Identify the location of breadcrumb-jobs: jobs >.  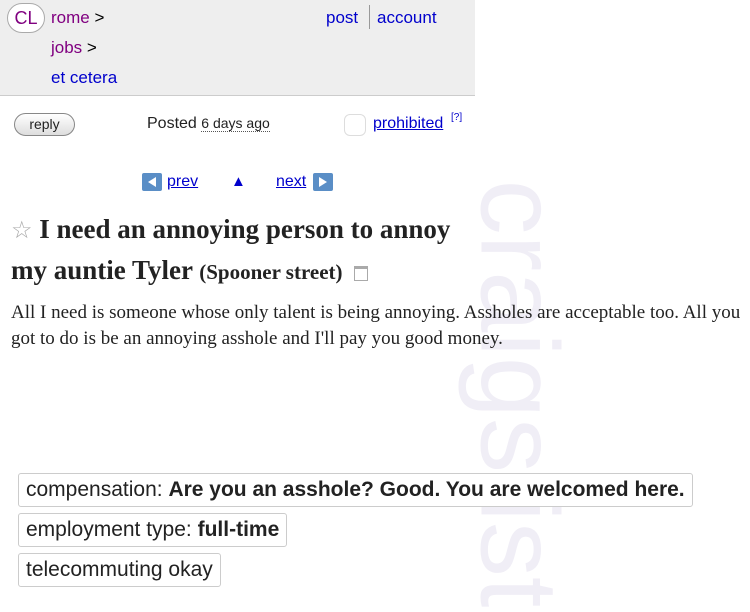
(74, 48).